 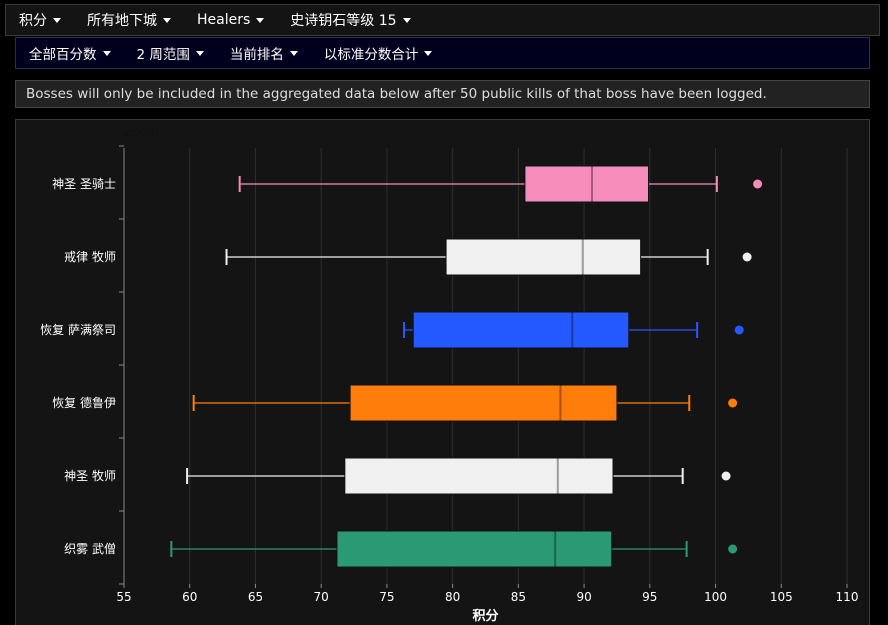 I want to click on category-label: 戒律 牧师, so click(x=90, y=257).